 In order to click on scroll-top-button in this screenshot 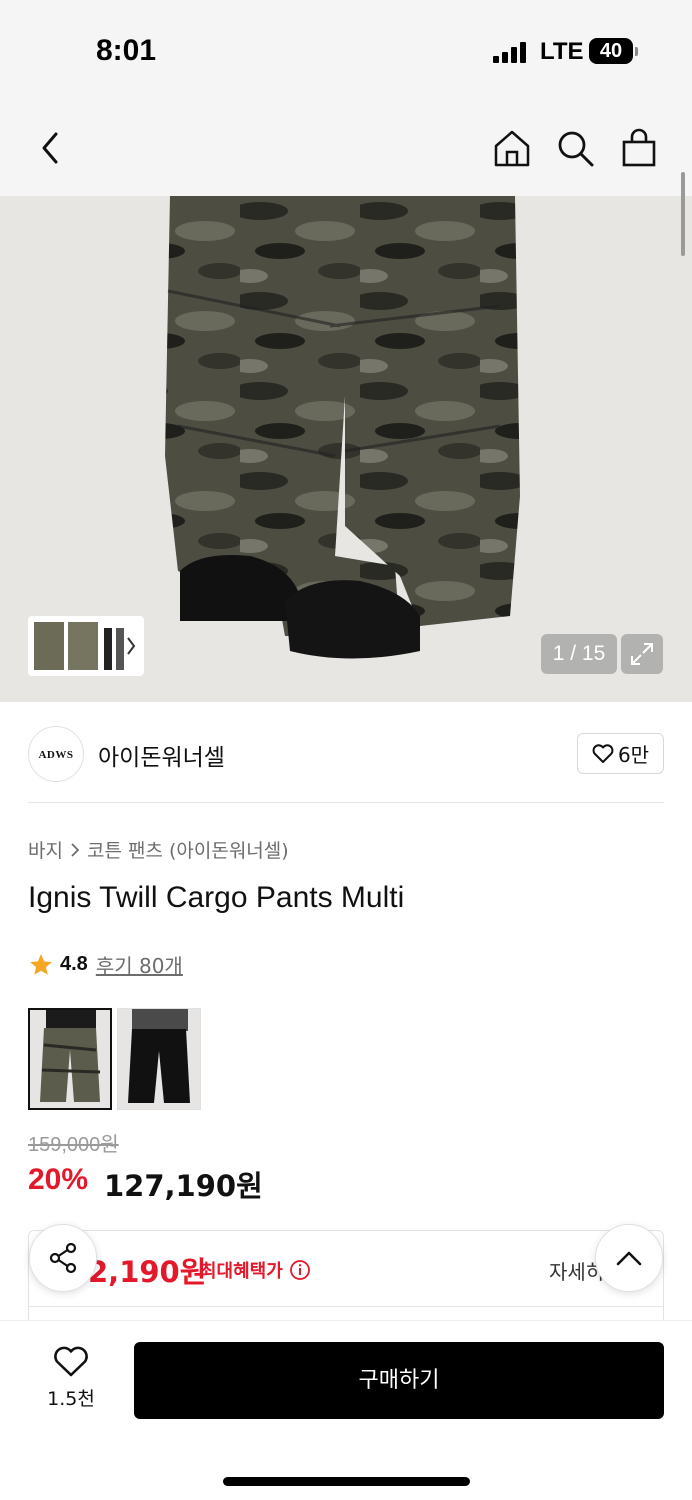, I will do `click(629, 1258)`.